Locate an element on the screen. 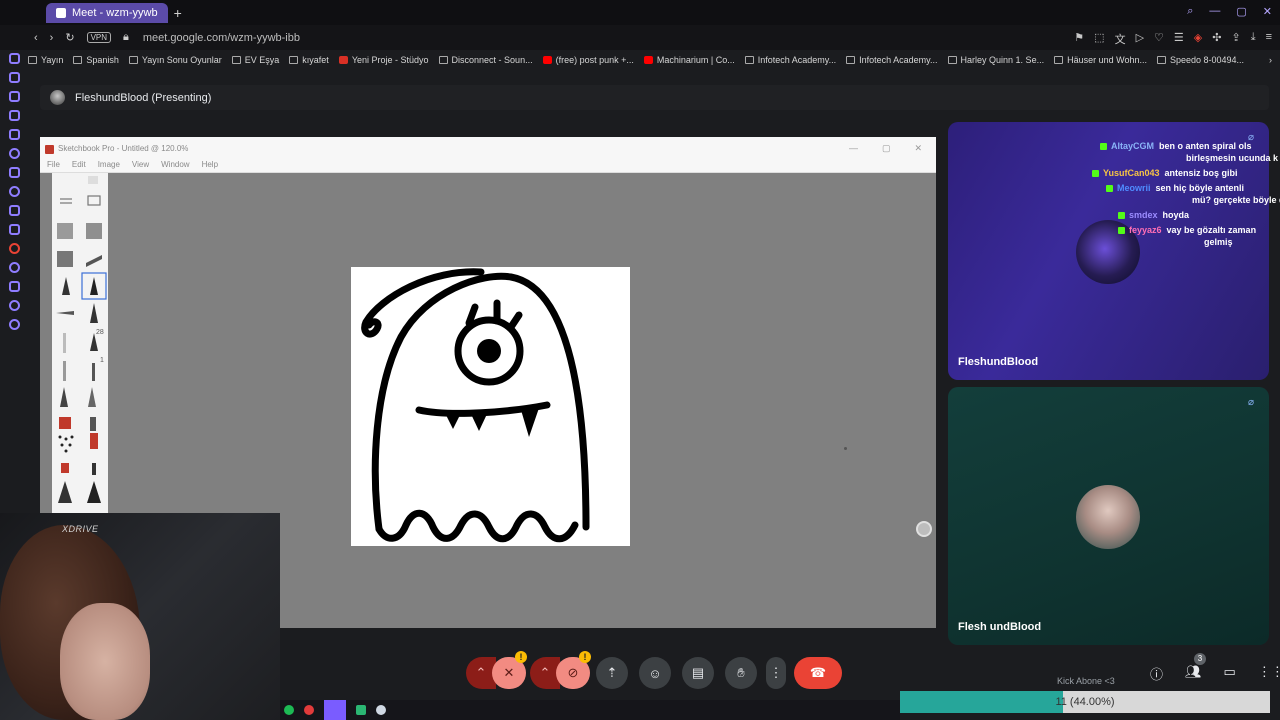  sketchbook-menu-window: Window is located at coordinates (175, 166).